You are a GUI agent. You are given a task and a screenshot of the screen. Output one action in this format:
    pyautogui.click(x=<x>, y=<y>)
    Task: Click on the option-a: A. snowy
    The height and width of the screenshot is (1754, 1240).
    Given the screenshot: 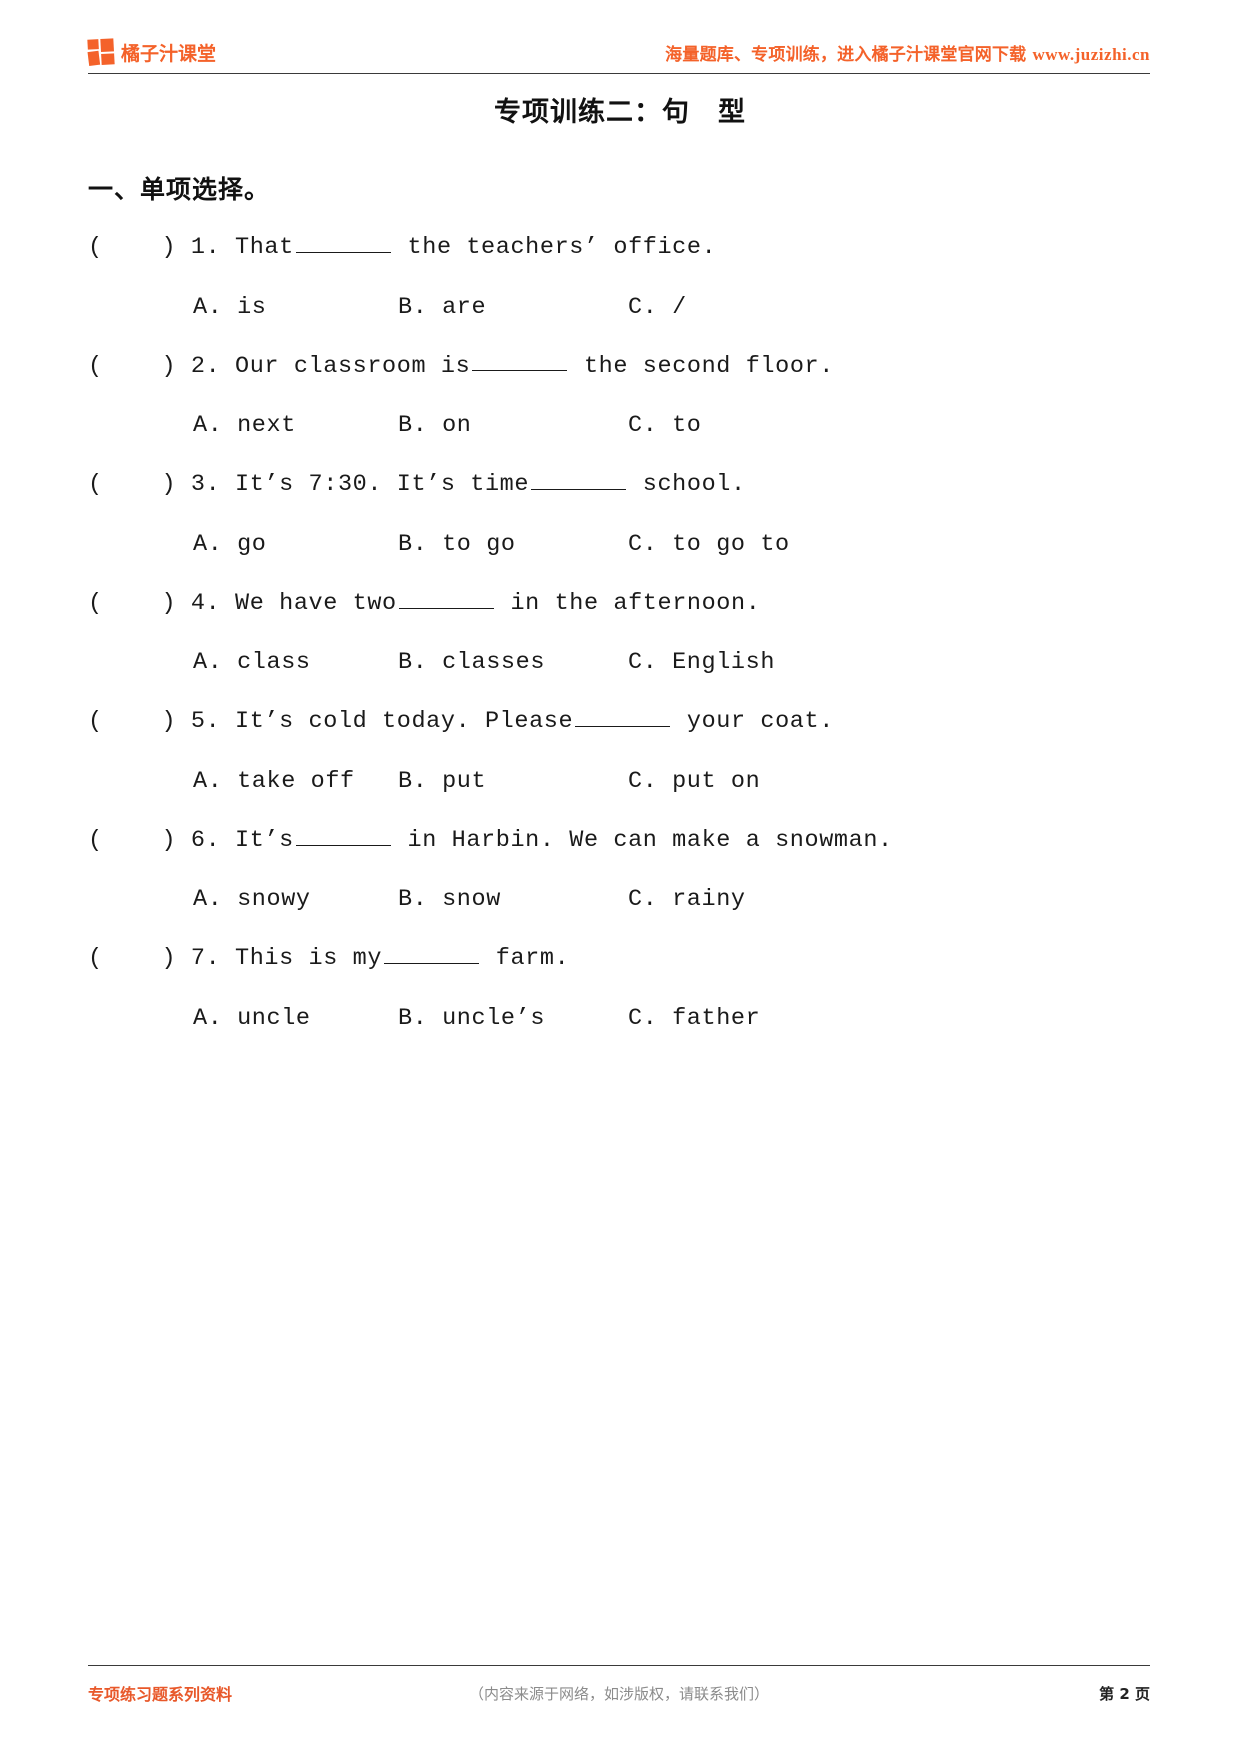 What is the action you would take?
    pyautogui.click(x=295, y=899)
    